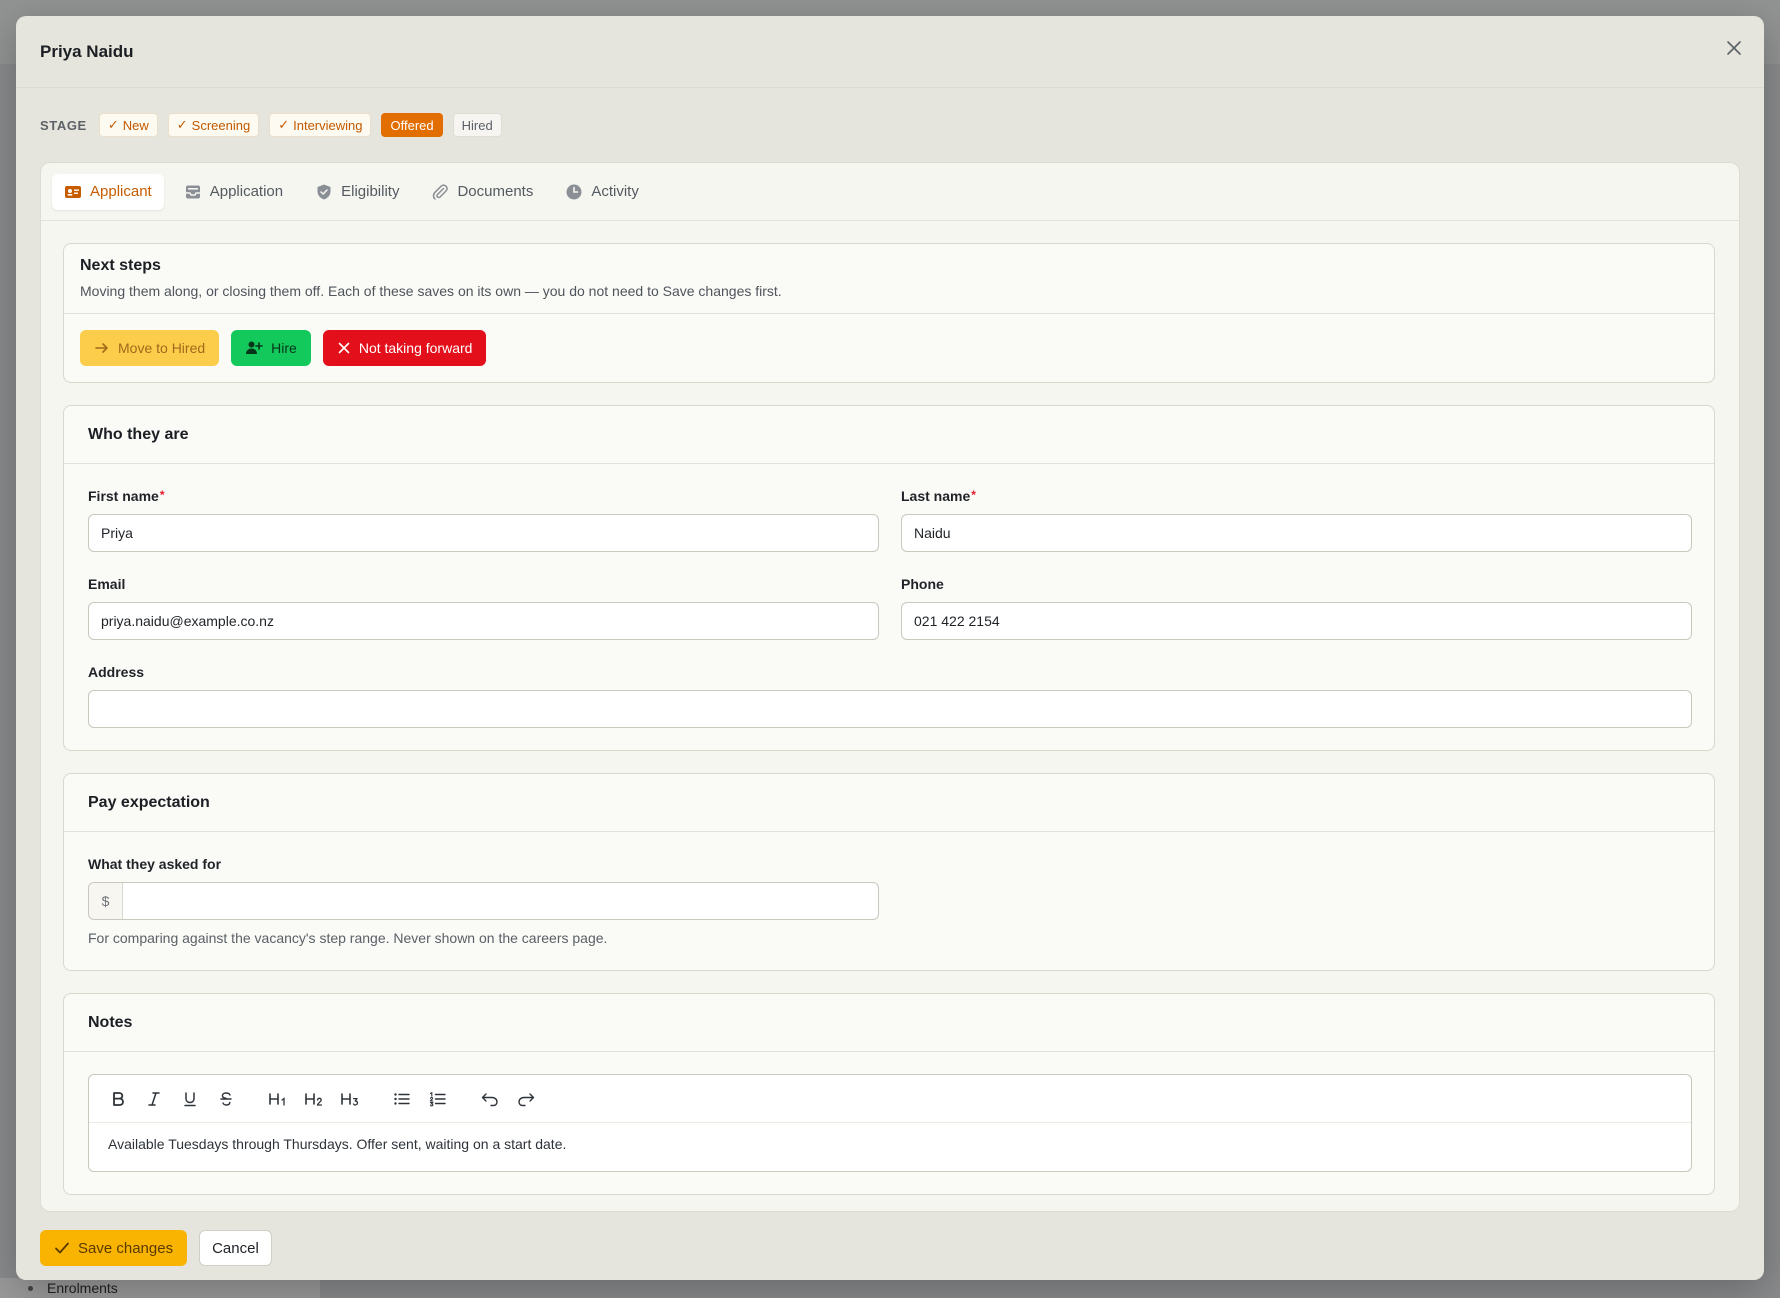 The width and height of the screenshot is (1780, 1298). What do you see at coordinates (73, 191) in the screenshot?
I see `id-card-icon` at bounding box center [73, 191].